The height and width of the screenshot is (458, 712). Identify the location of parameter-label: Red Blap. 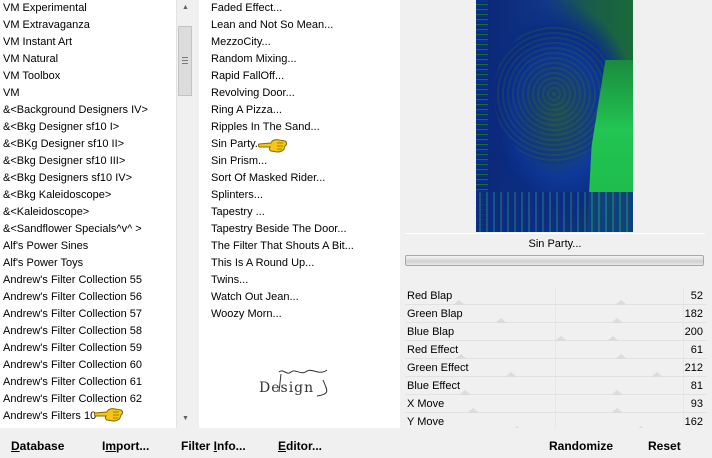
(430, 296).